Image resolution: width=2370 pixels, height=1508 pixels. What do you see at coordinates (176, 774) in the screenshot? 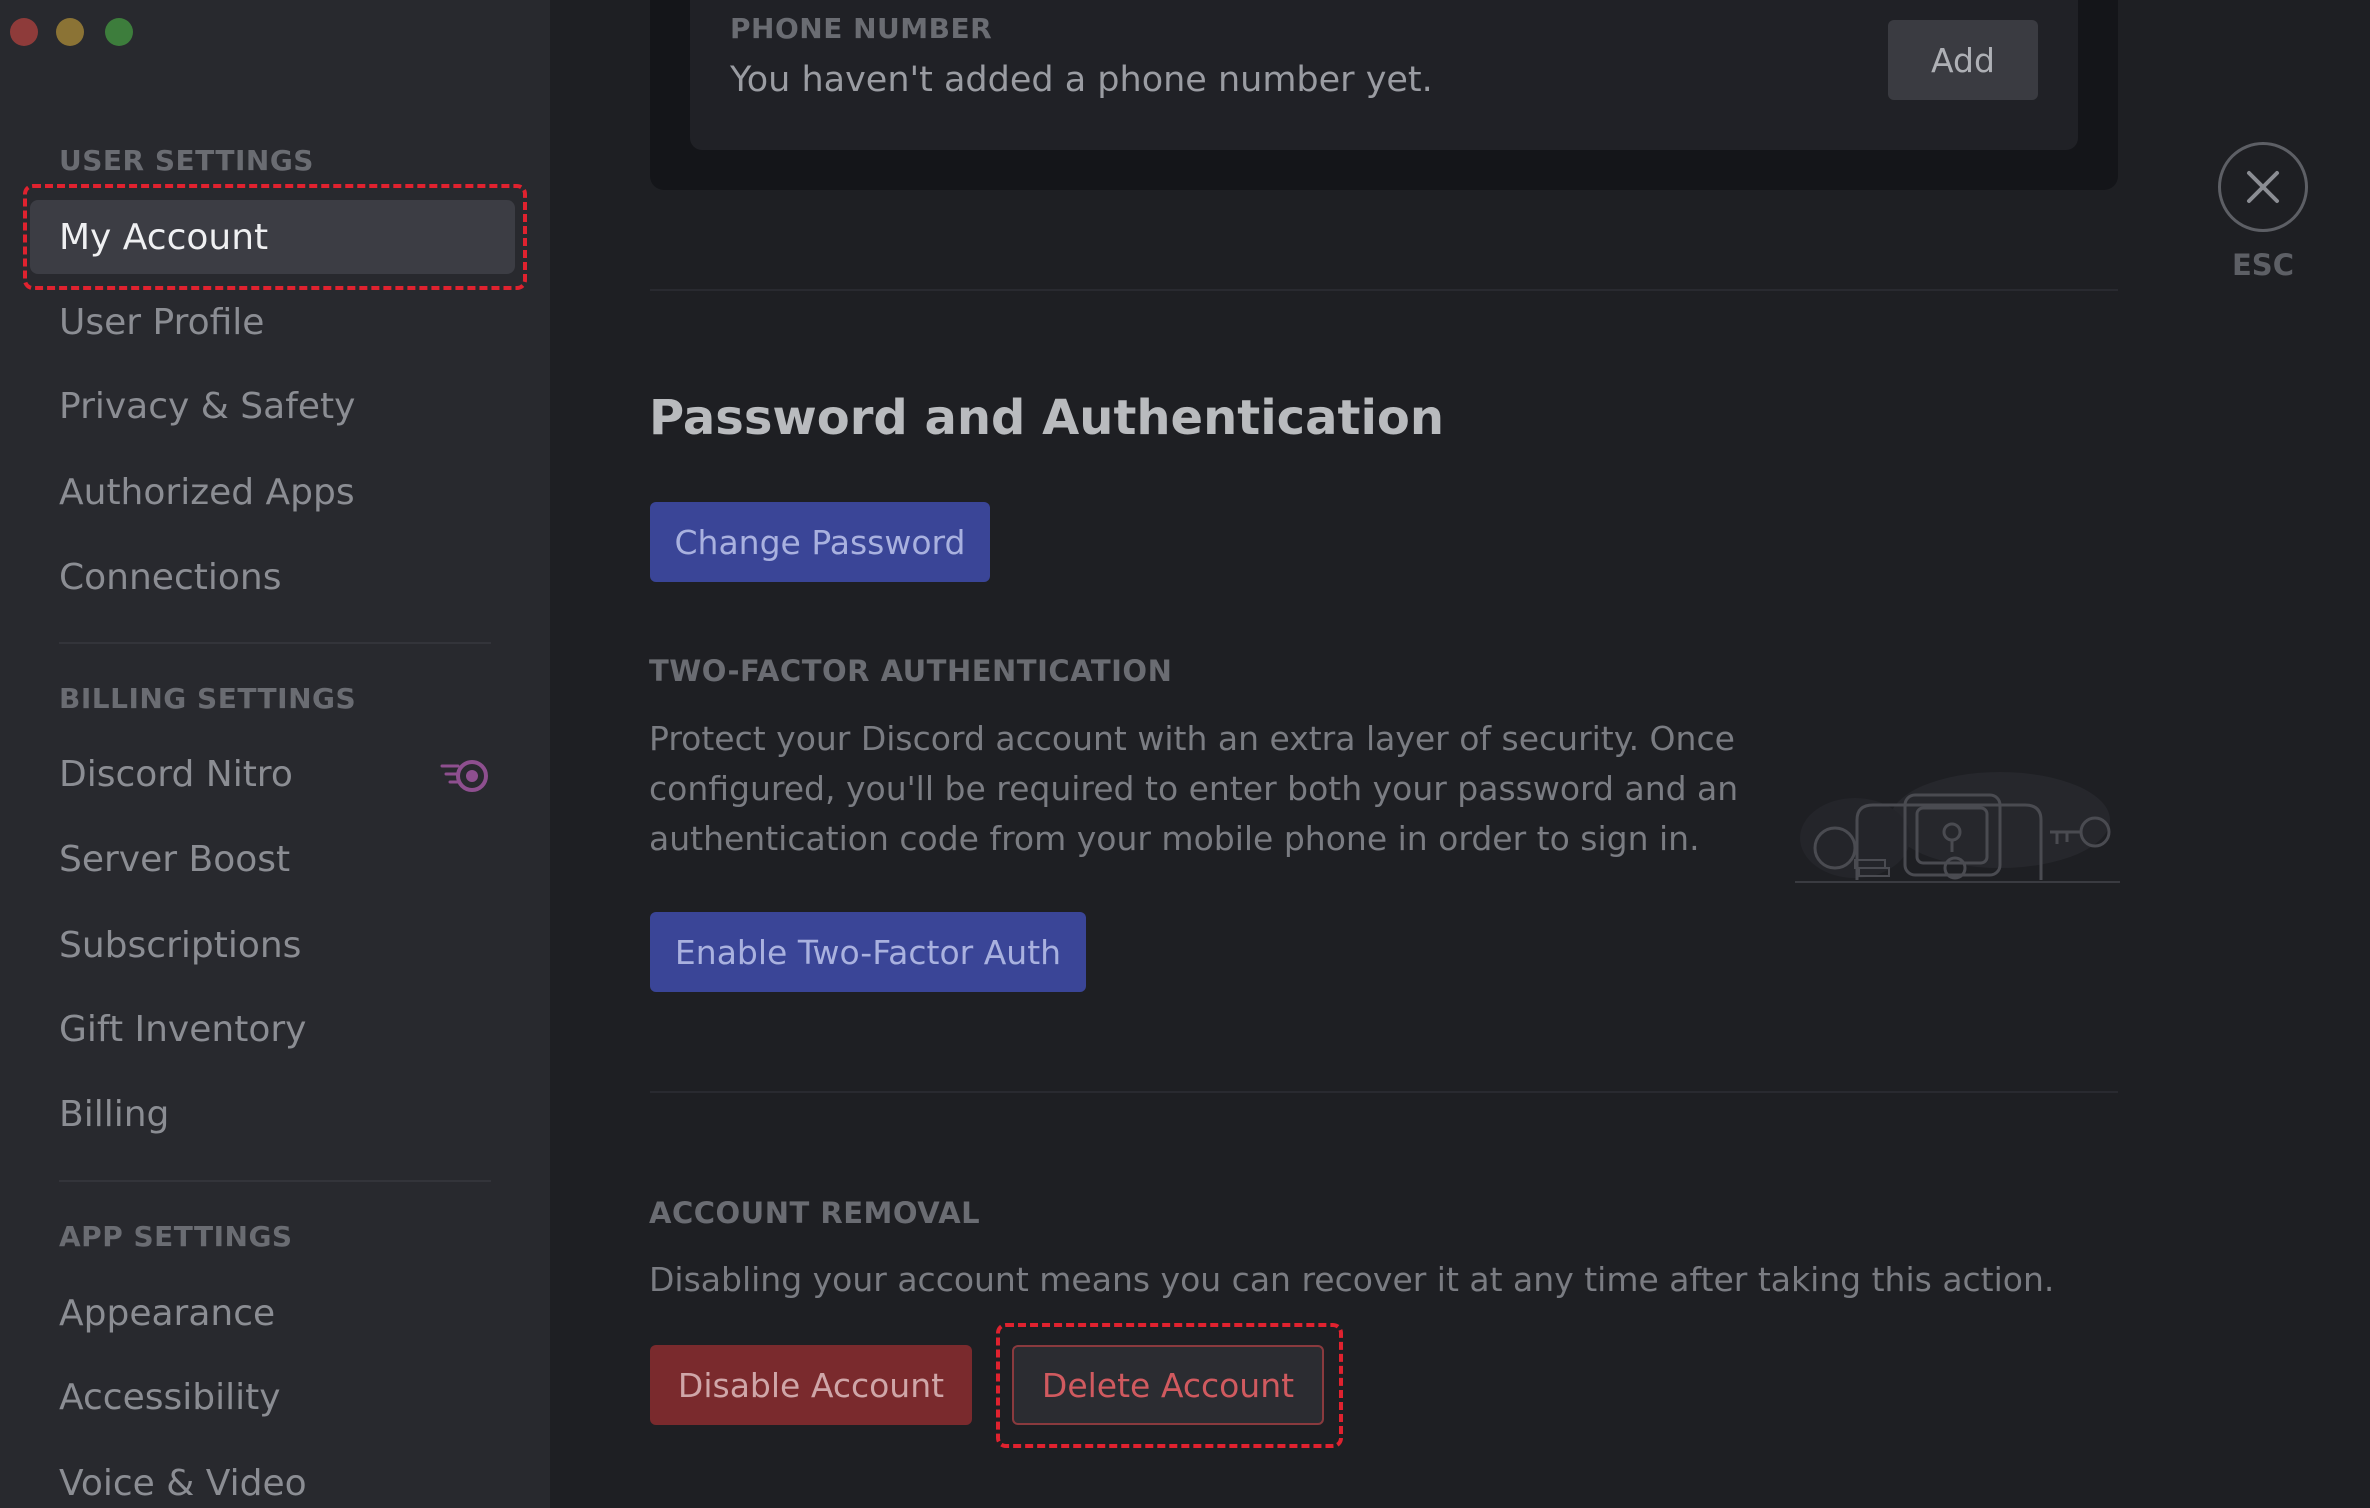
I see `sidebar-item-label: Discord Nitro` at bounding box center [176, 774].